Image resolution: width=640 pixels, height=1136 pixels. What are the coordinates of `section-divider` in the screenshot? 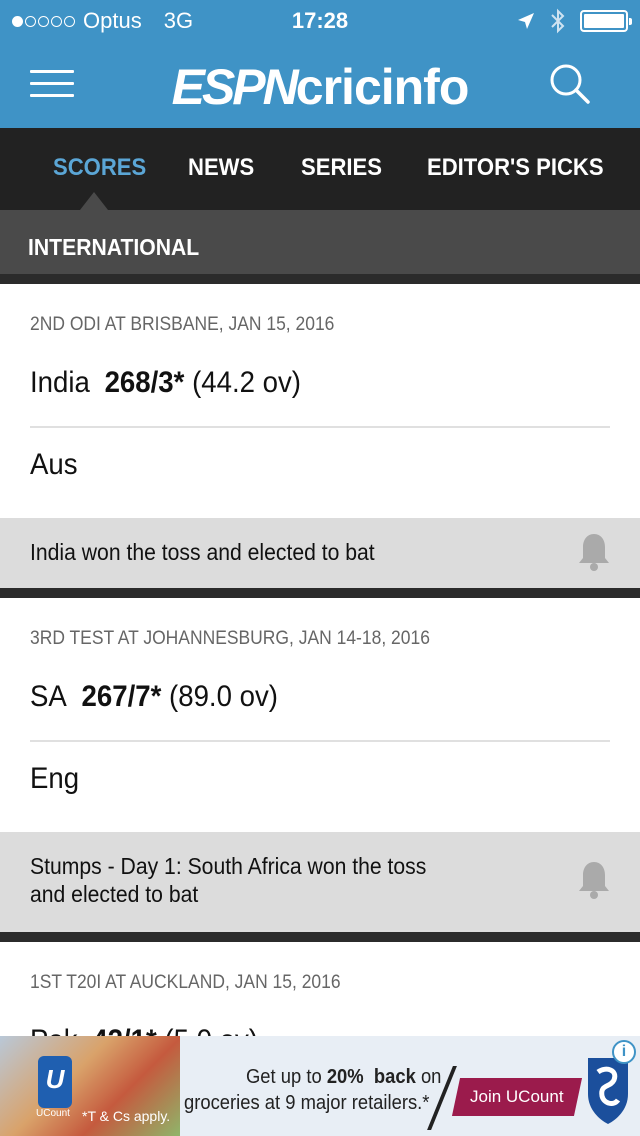 It's located at (320, 279).